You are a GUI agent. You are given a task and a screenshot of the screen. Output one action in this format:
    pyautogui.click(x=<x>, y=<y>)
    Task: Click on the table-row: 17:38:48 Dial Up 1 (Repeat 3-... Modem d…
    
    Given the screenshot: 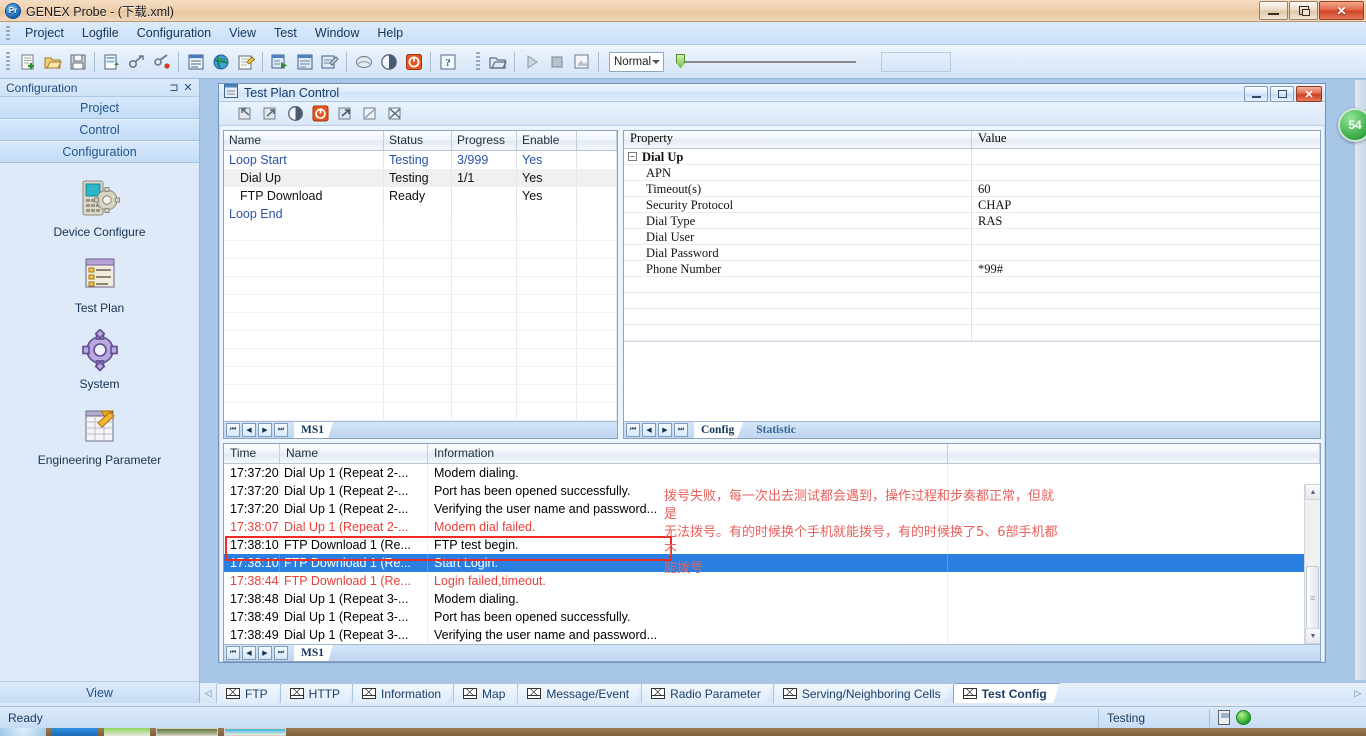 What is the action you would take?
    pyautogui.click(x=772, y=599)
    